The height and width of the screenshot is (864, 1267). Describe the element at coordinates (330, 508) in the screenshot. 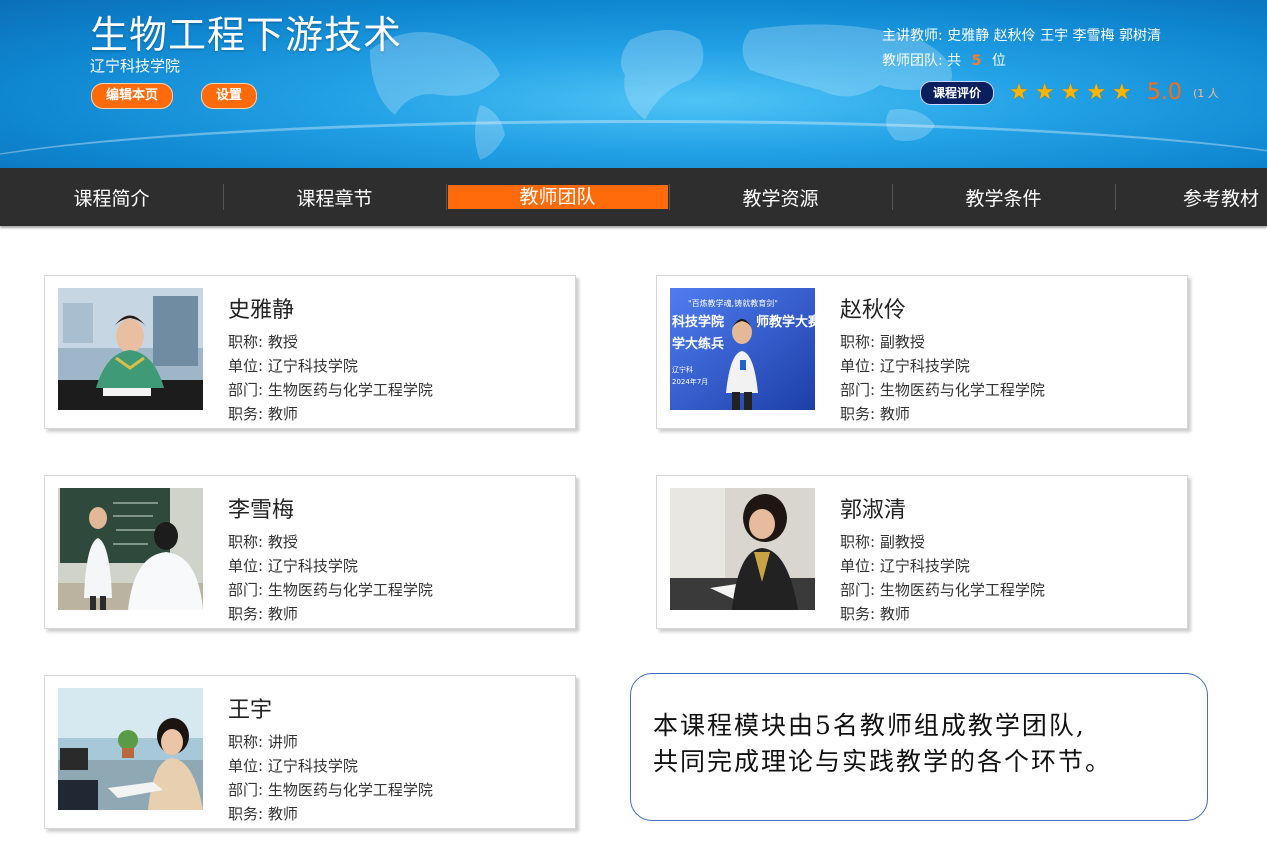

I see `teacher-name: 李雪梅` at that location.